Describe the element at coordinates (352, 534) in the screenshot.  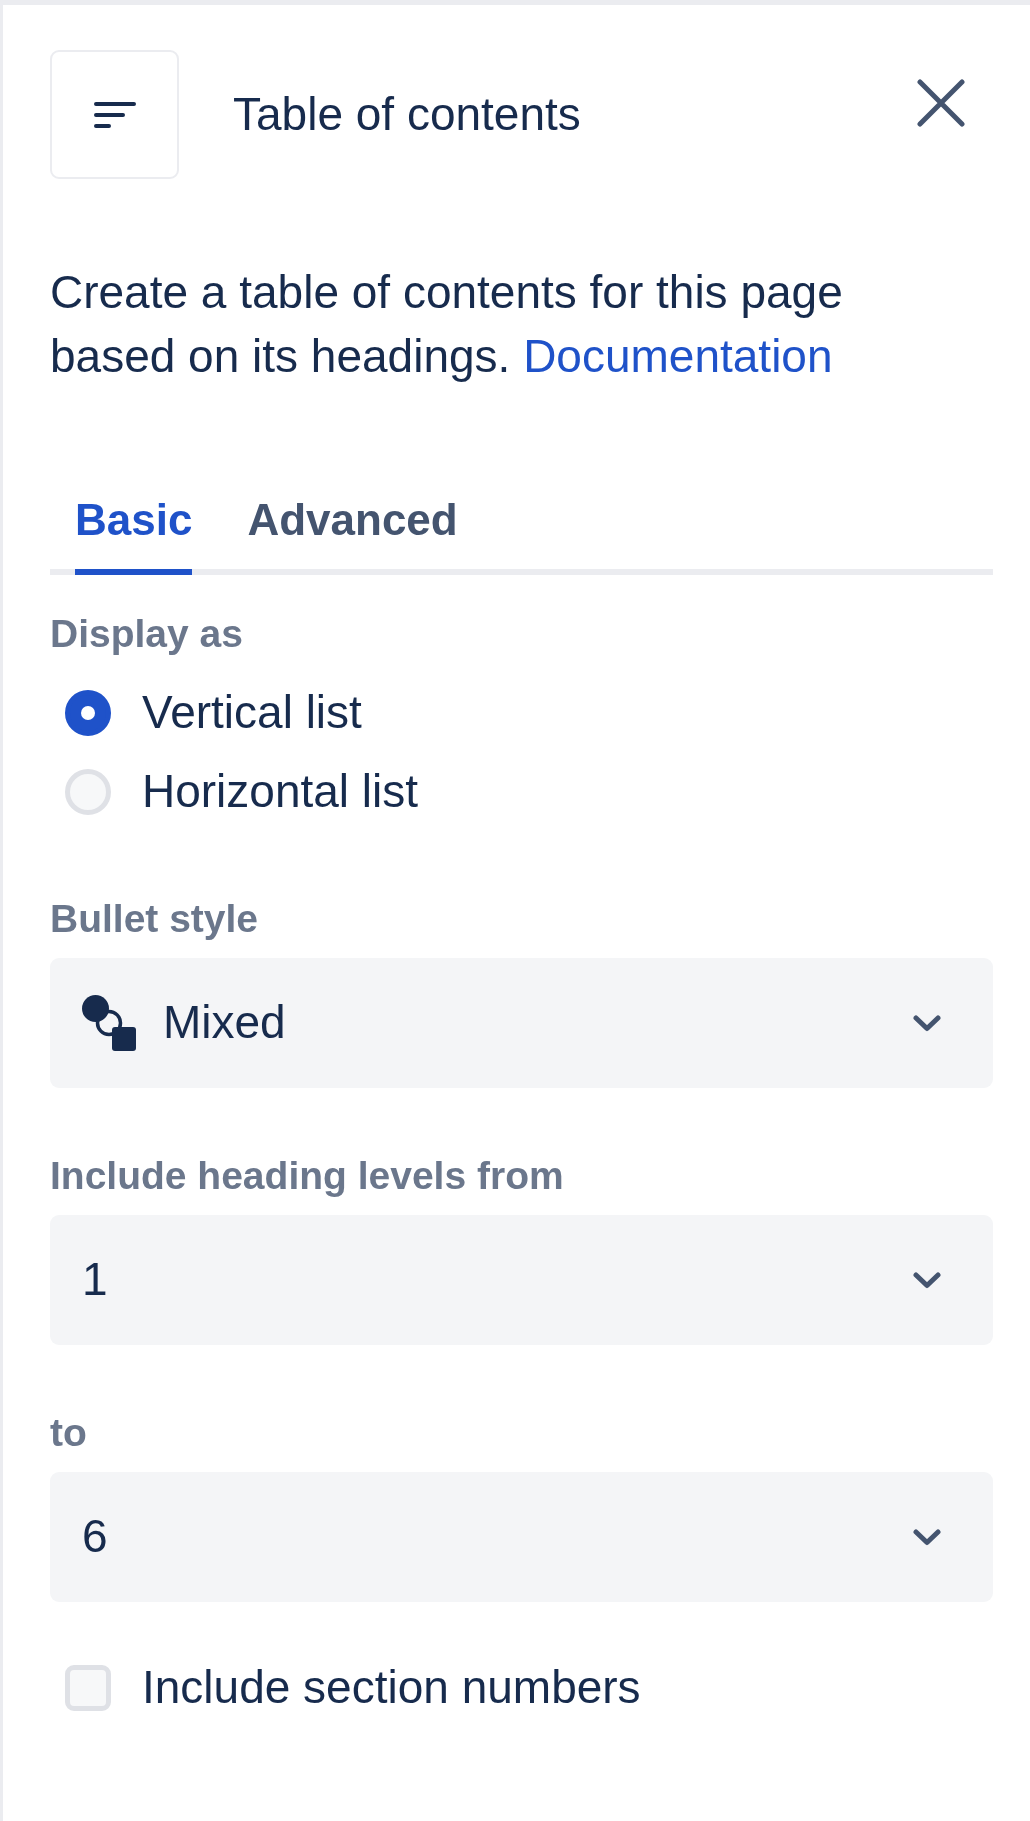
I see `tab: Advanced` at that location.